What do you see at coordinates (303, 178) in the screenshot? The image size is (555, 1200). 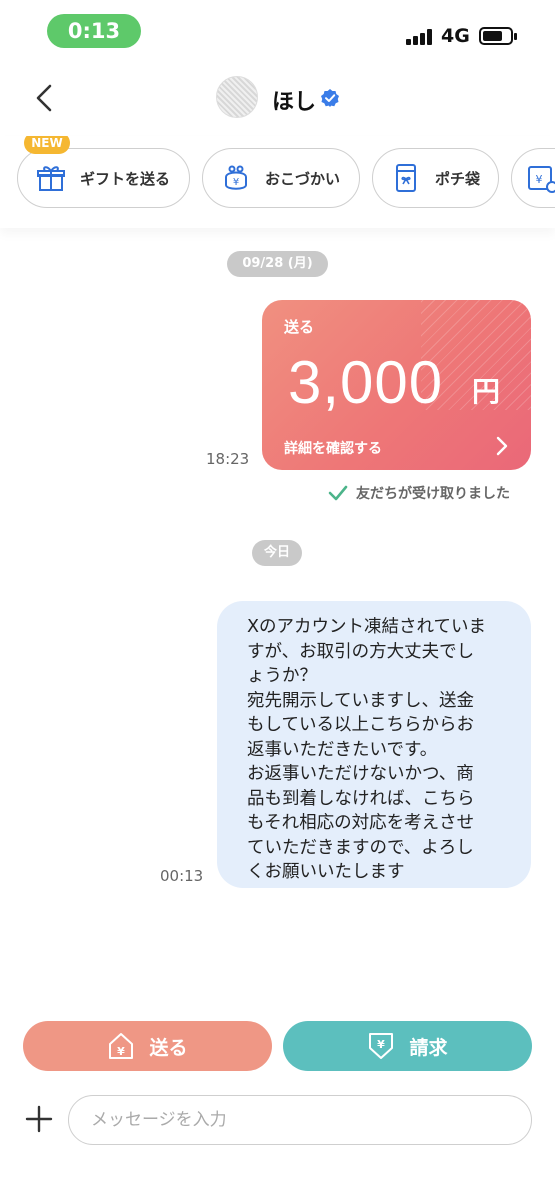 I see `allowance-label: おこづかい` at bounding box center [303, 178].